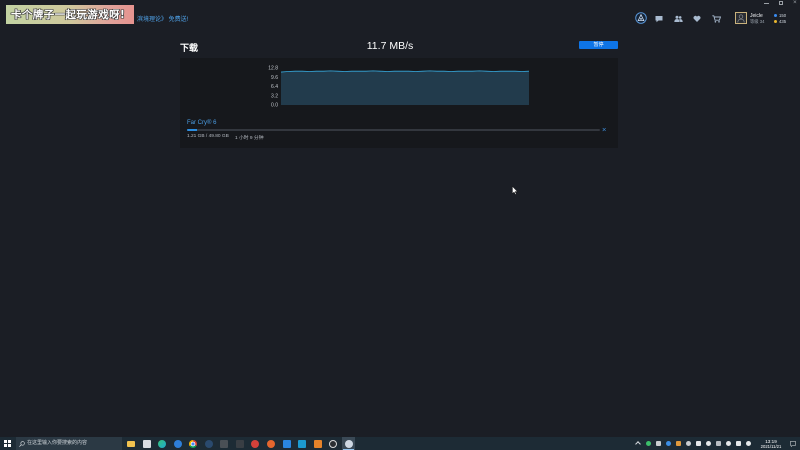 This screenshot has height=450, width=800. I want to click on chrome-icon, so click(193, 443).